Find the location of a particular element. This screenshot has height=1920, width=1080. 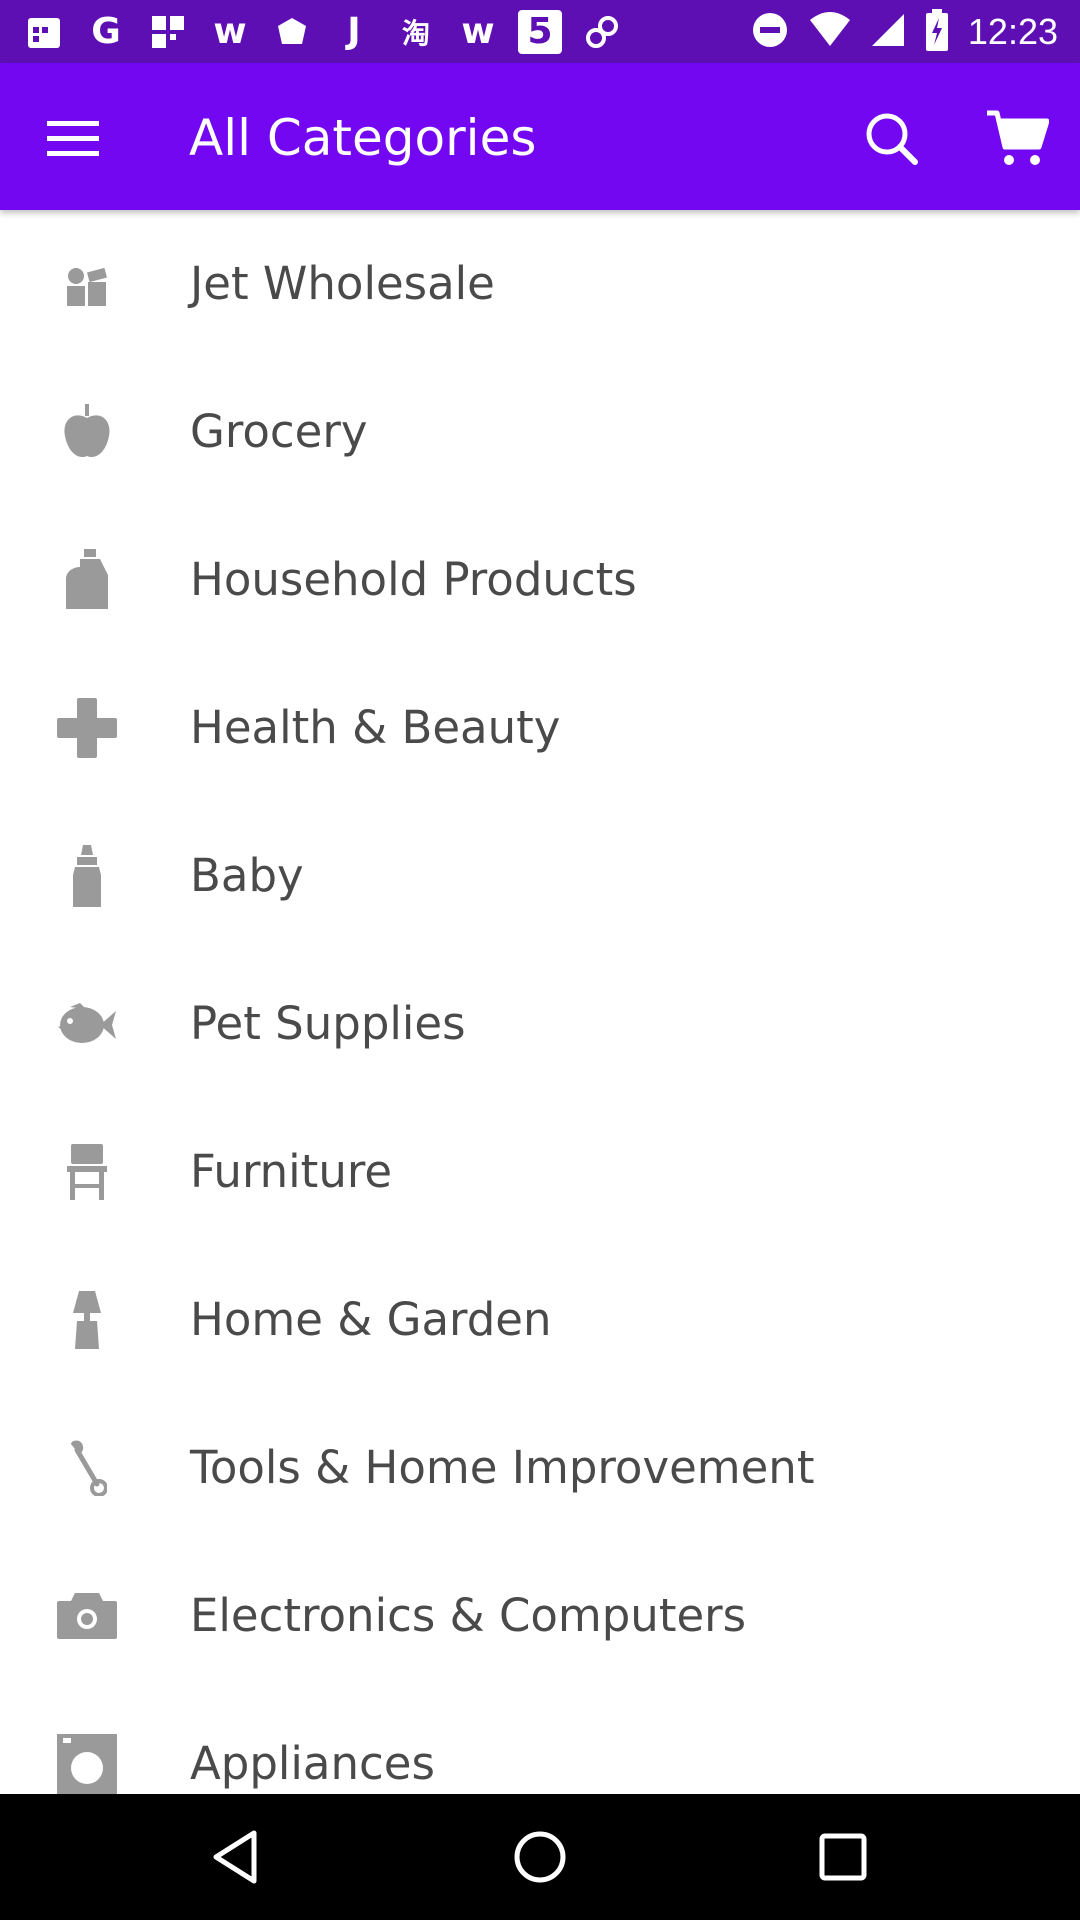

washing-machine-icon is located at coordinates (87, 1764).